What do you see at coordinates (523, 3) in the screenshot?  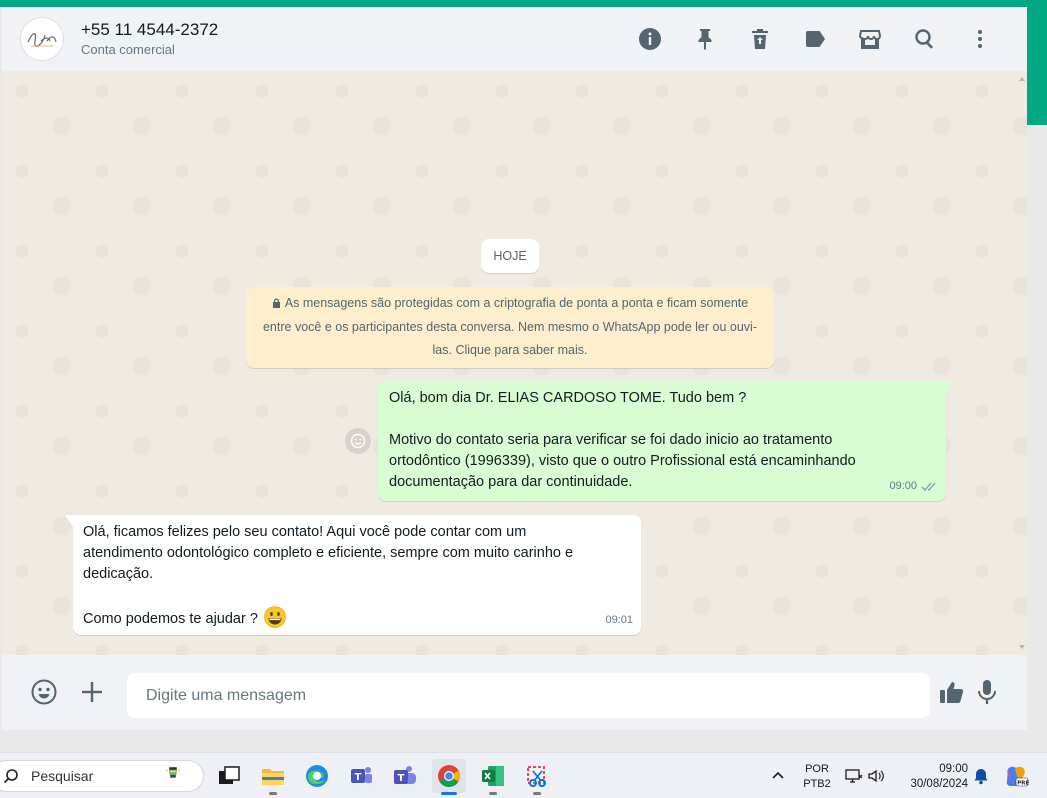 I see `window-accent-bar` at bounding box center [523, 3].